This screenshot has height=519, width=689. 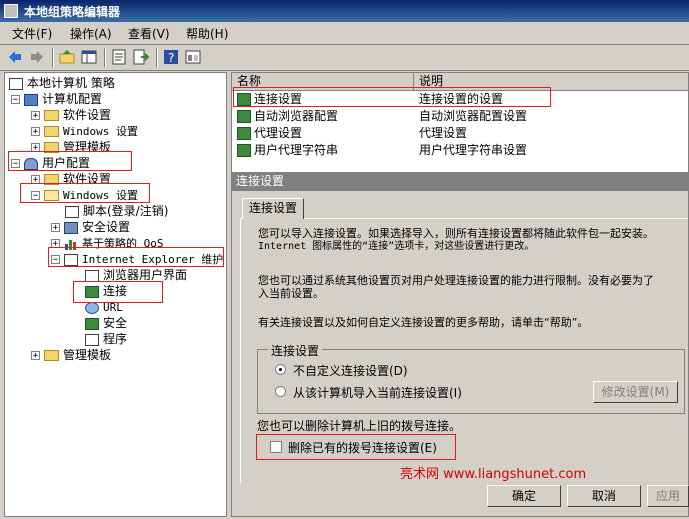 I want to click on tree-node-local-policy: 本地计算机 策略, so click(x=62, y=83).